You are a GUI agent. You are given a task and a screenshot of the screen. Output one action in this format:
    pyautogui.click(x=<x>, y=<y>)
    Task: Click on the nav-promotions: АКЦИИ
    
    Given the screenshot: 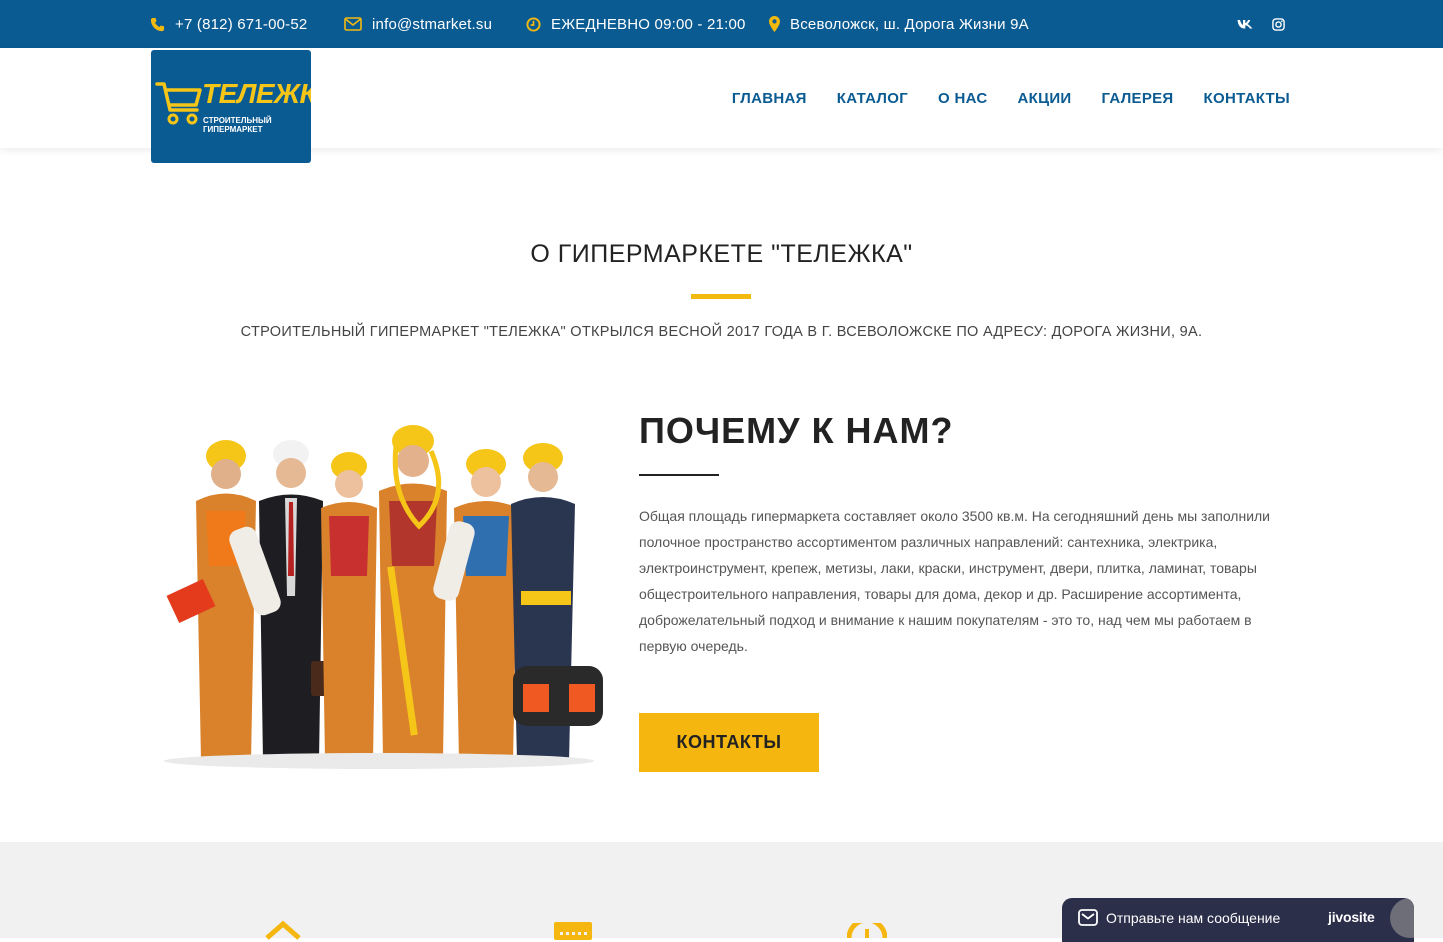 What is the action you would take?
    pyautogui.click(x=1045, y=98)
    